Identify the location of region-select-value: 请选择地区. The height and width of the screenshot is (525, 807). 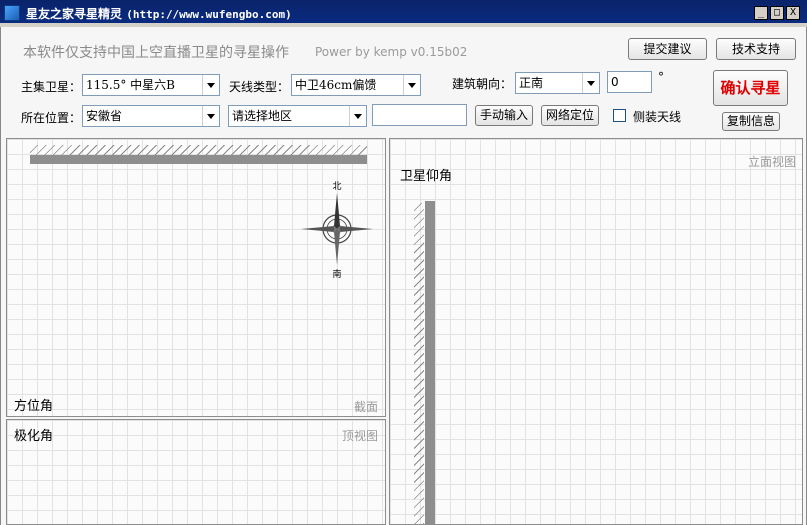
(262, 116).